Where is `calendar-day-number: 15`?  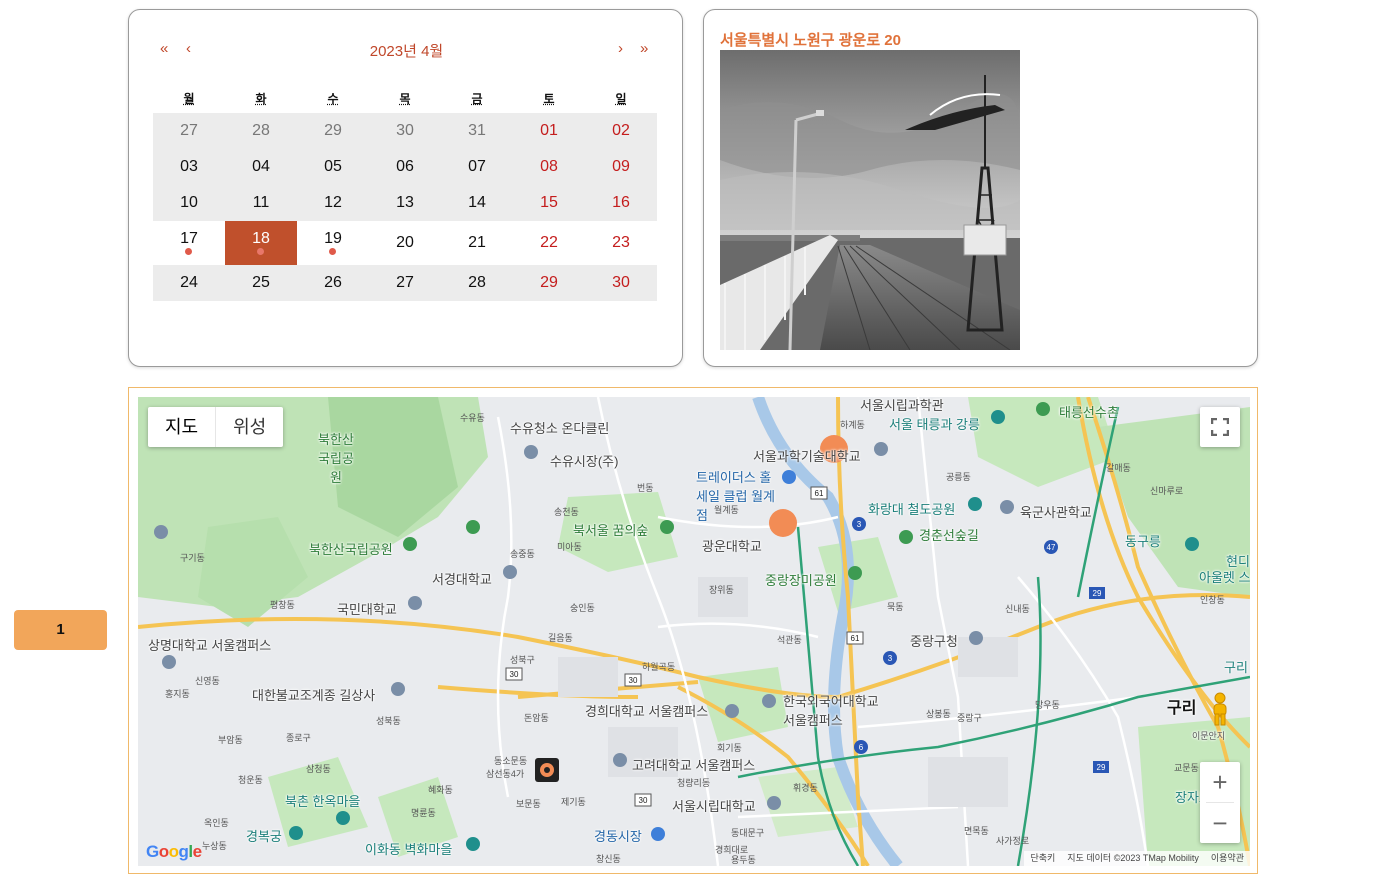 calendar-day-number: 15 is located at coordinates (549, 202).